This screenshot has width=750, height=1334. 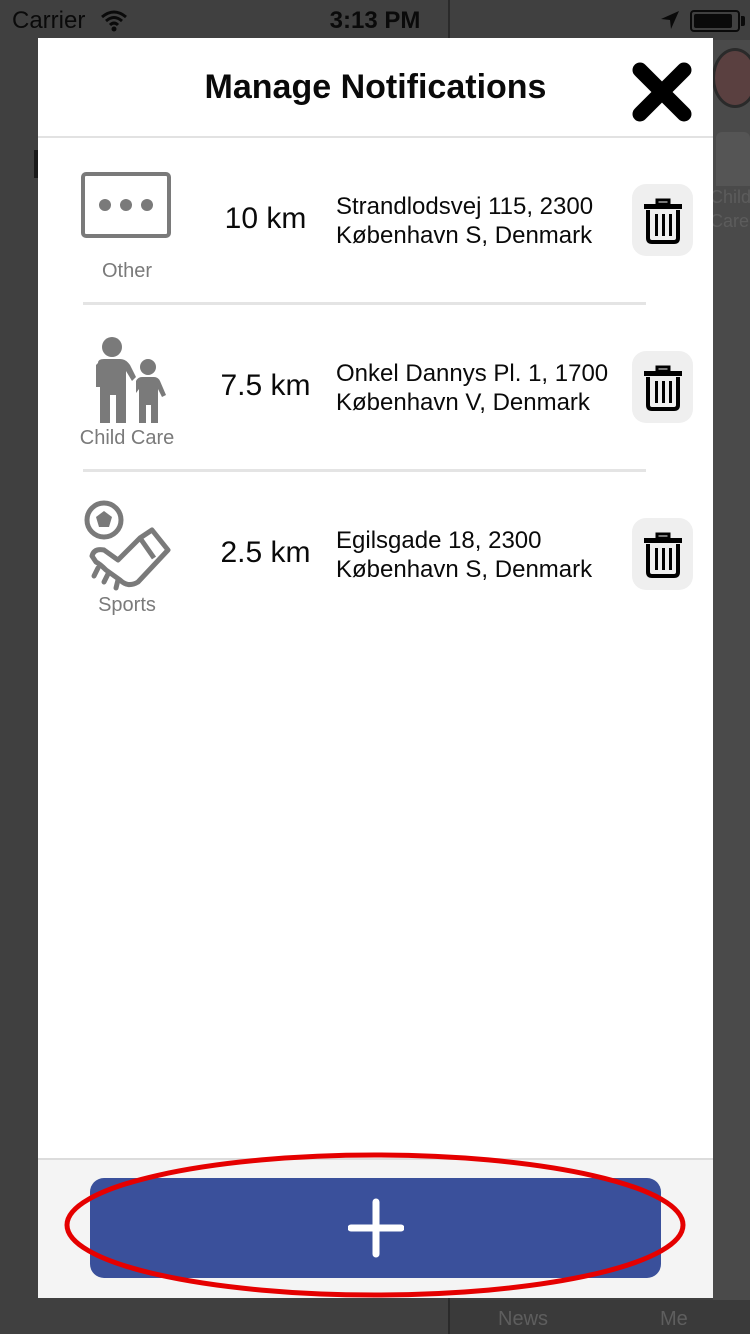 What do you see at coordinates (463, 402) in the screenshot?
I see `address-line-2: København V, Denmark` at bounding box center [463, 402].